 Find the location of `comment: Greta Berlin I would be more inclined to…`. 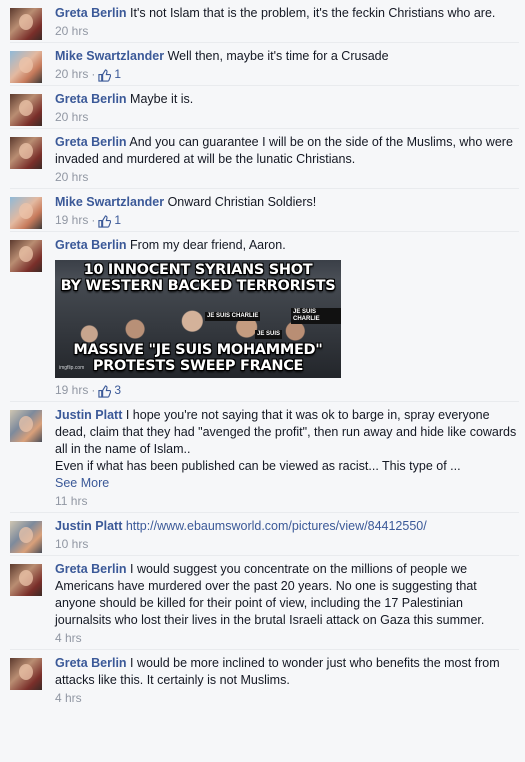

comment: Greta Berlin I would be more inclined to… is located at coordinates (264, 679).